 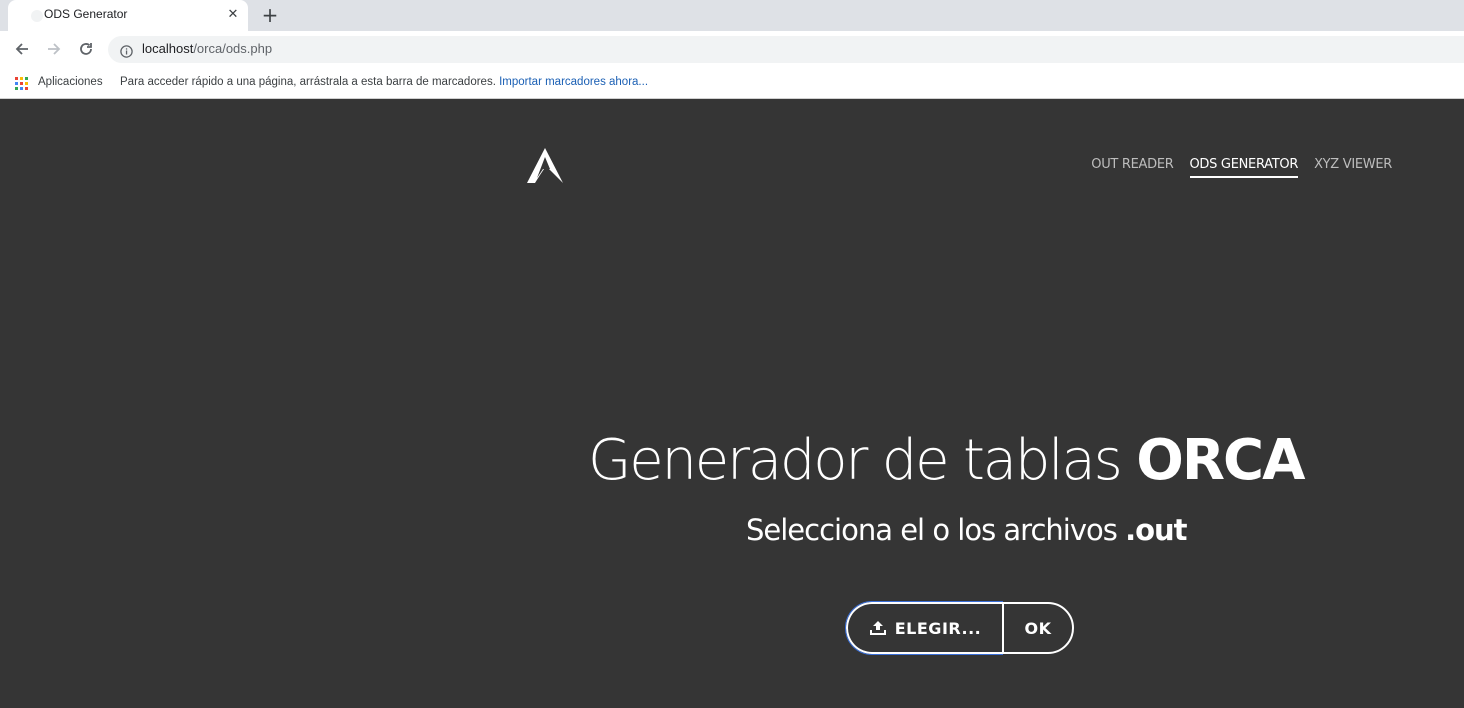 What do you see at coordinates (37, 15) in the screenshot?
I see `page-favicon-icon` at bounding box center [37, 15].